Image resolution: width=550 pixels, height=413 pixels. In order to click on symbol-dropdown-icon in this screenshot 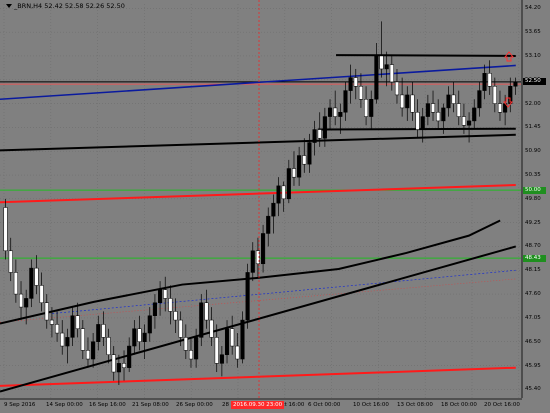, I will do `click(9, 6)`.